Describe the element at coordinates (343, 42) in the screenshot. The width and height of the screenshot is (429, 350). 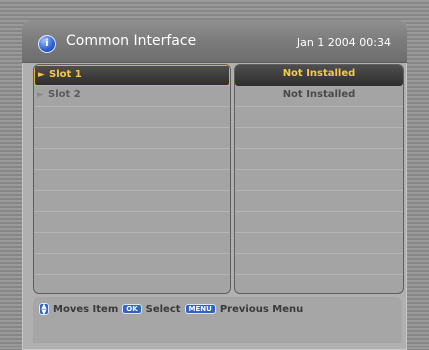
I see `date-time: Jan 1 2004 00:34` at that location.